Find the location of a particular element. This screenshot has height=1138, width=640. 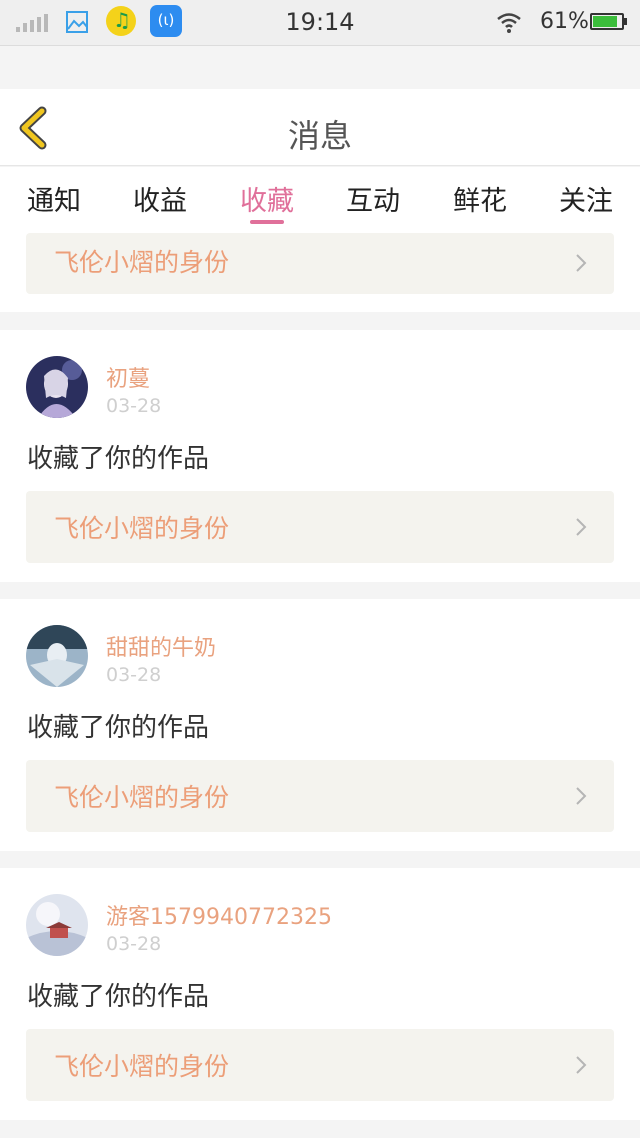

battery-percent: 61% is located at coordinates (564, 21).